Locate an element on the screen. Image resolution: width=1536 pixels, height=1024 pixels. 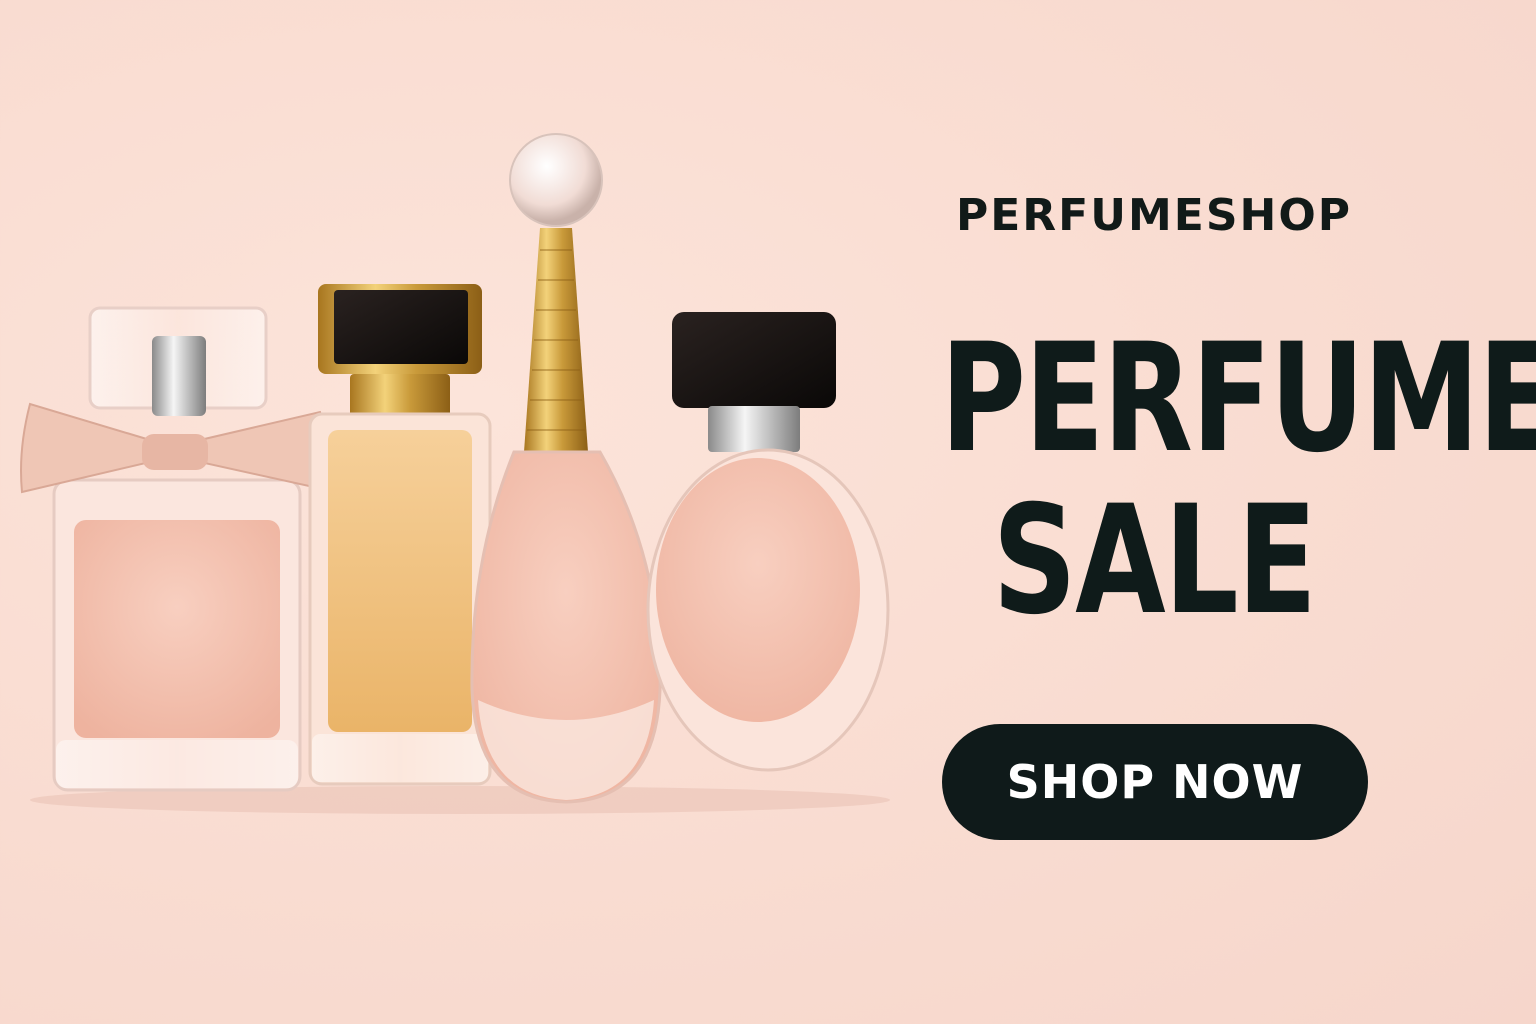
teardrop-bottle is located at coordinates (566, 468).